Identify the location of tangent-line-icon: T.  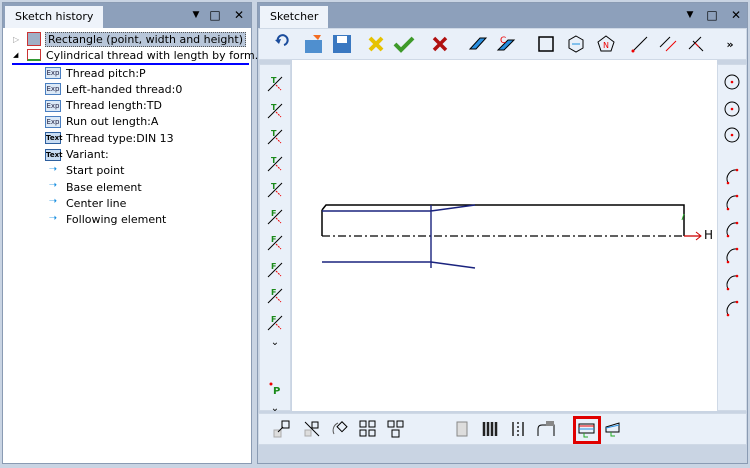
(275, 84).